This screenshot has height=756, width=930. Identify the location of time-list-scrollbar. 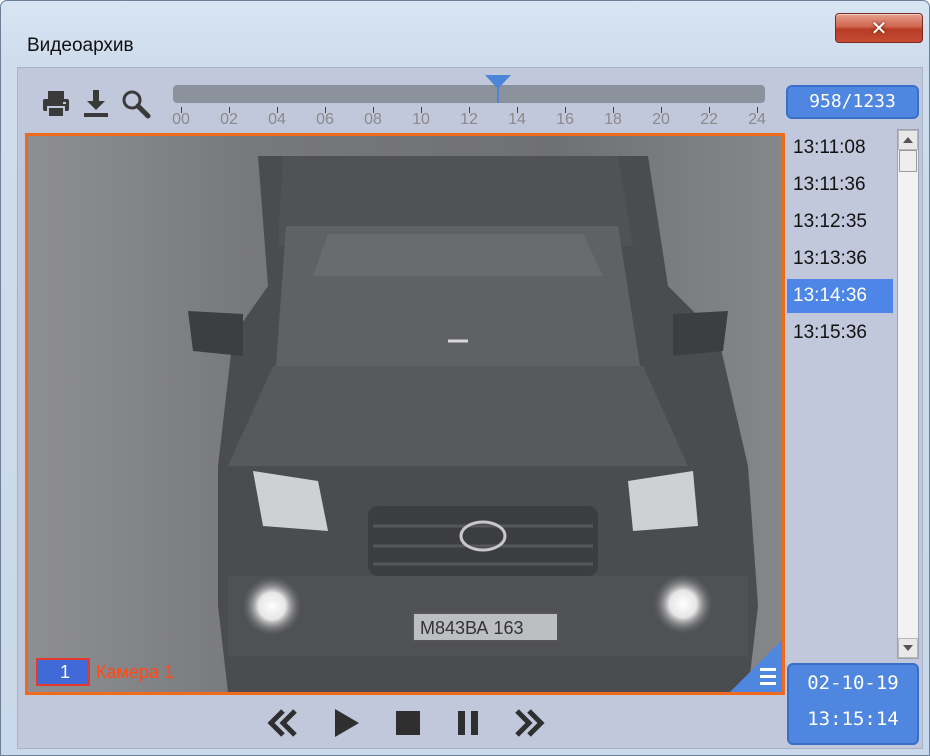
(908, 394).